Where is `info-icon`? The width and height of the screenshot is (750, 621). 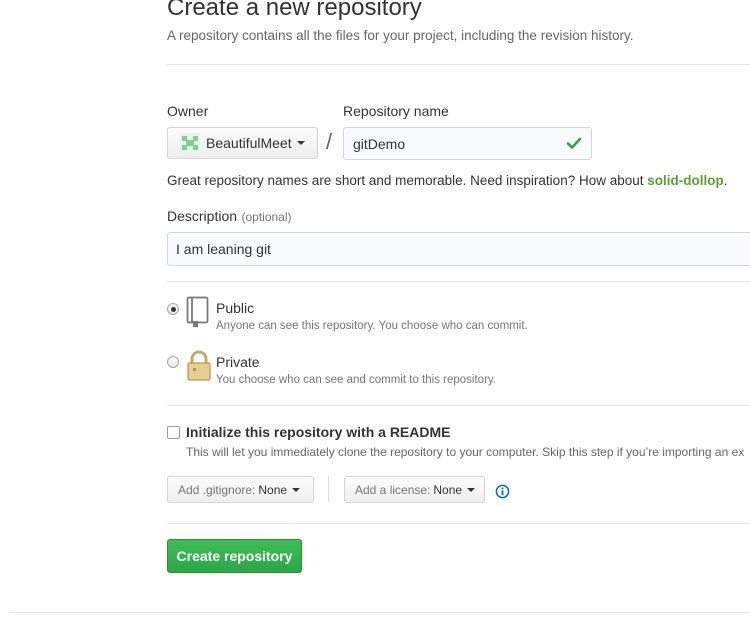
info-icon is located at coordinates (502, 491).